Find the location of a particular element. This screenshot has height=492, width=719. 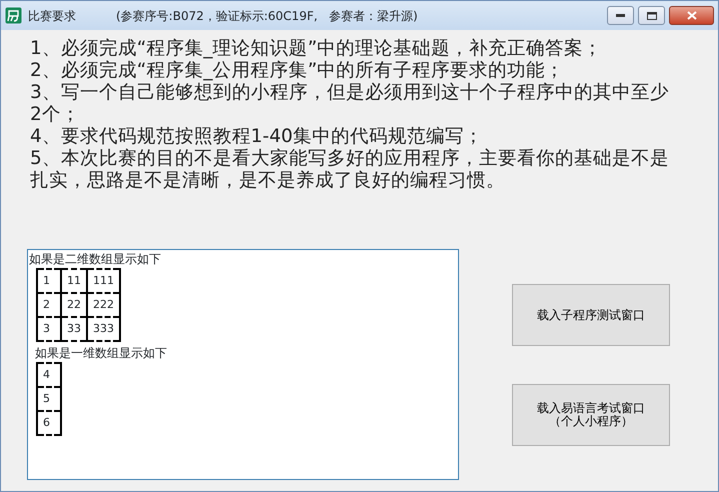

requirement-text: 3、写一个自己能够想到的小程序，但是必须用到这十个子程序中的其中至少2个； is located at coordinates (350, 104).